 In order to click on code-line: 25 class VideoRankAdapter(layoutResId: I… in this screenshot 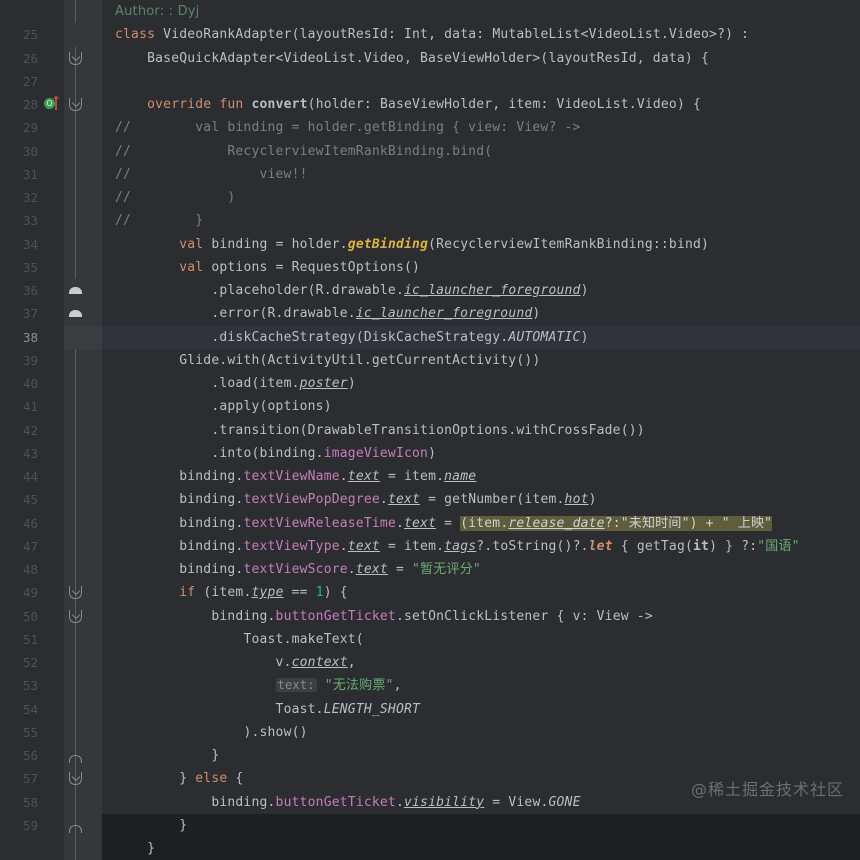, I will do `click(430, 35)`.